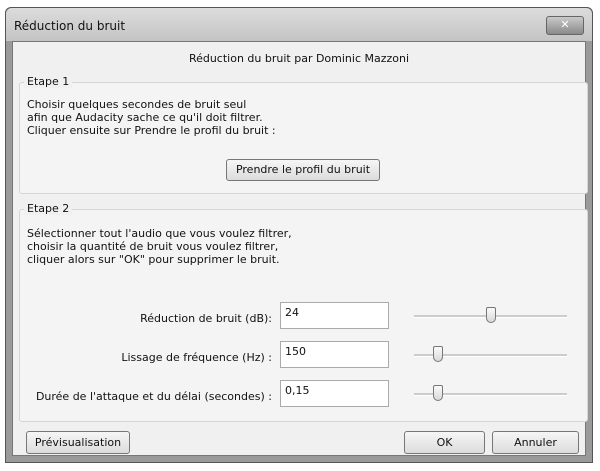 The image size is (600, 471). What do you see at coordinates (196, 357) in the screenshot?
I see `frequency-smoothing-label: Lissage de fréquence (Hz) :` at bounding box center [196, 357].